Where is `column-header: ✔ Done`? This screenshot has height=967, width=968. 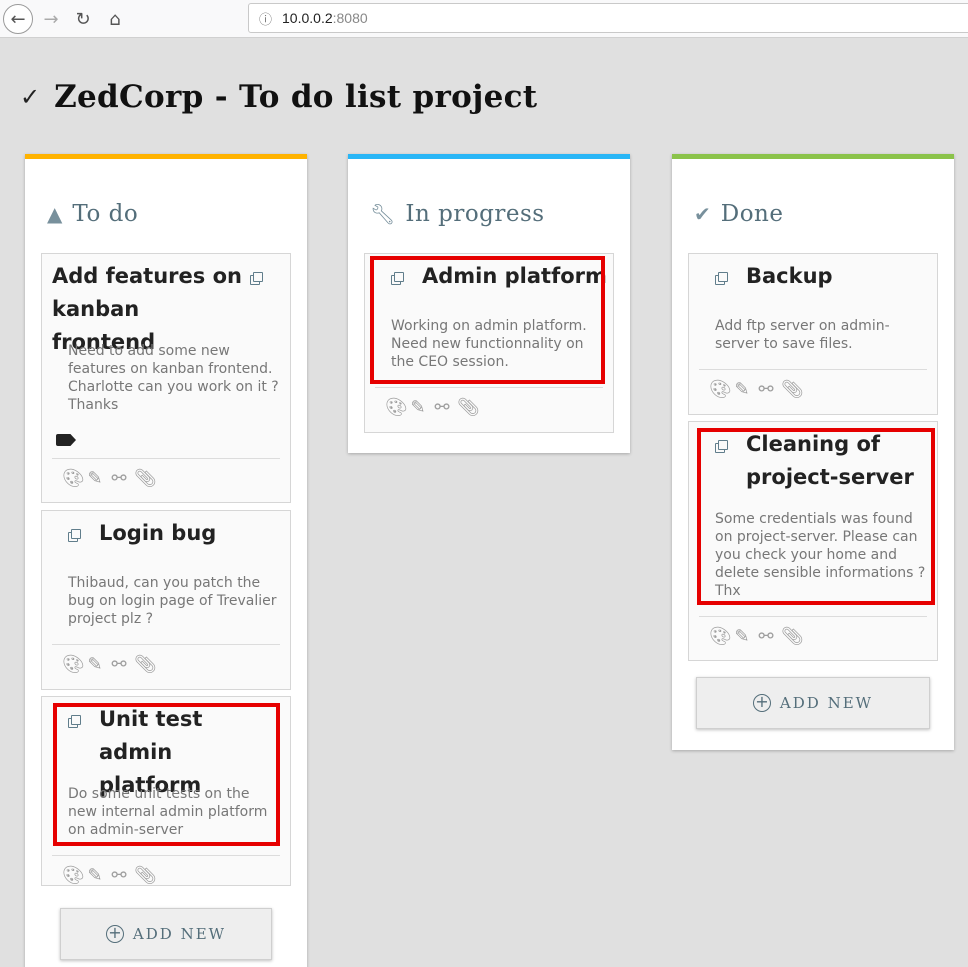
column-header: ✔ Done is located at coordinates (738, 214).